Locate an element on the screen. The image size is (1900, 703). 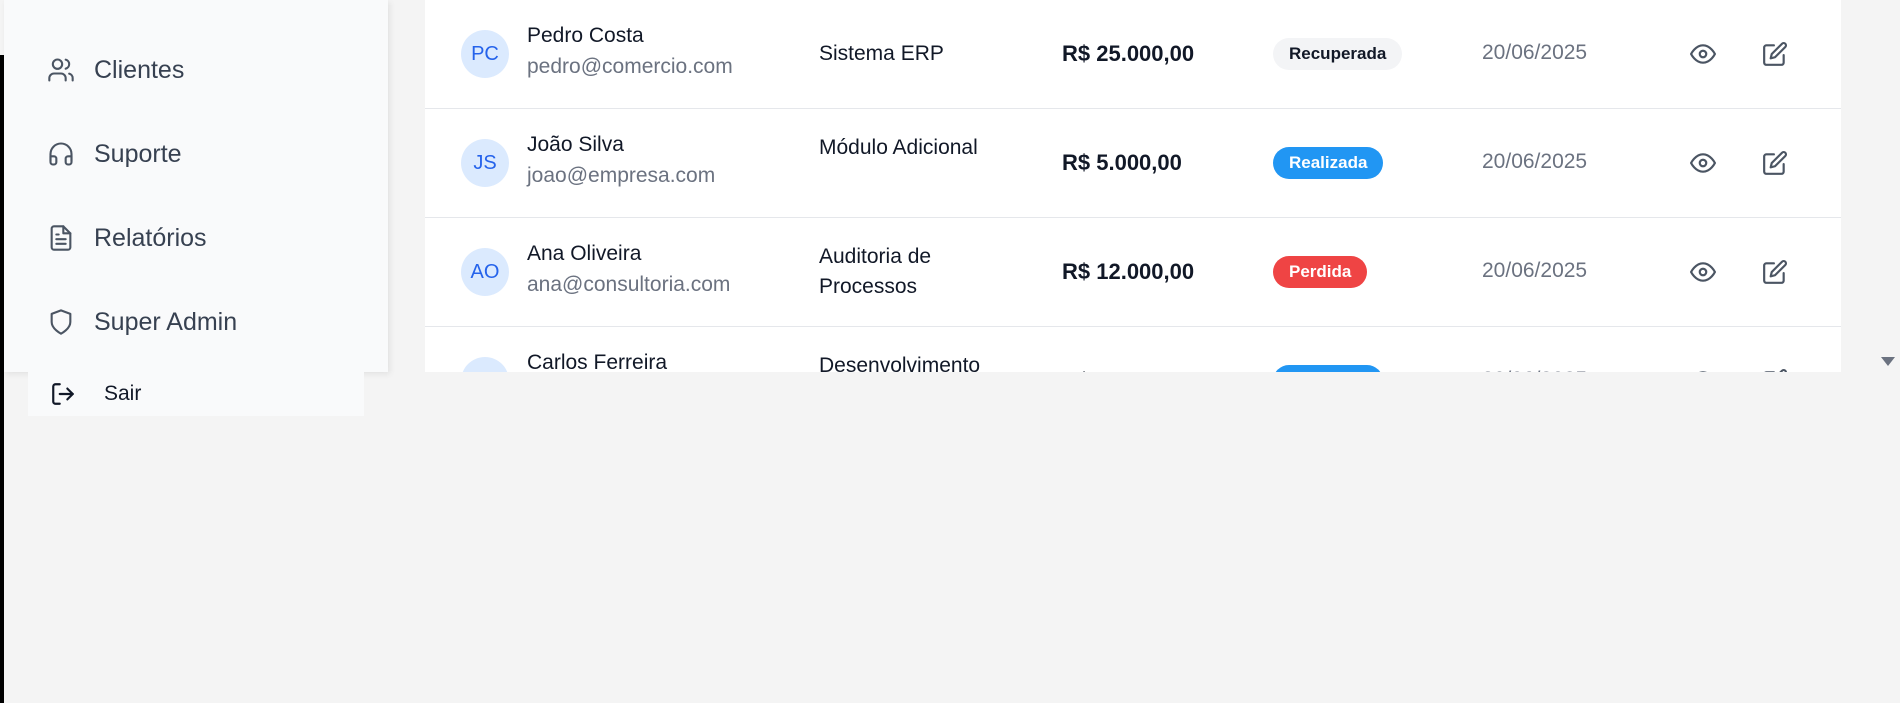
customer-name: Pedro Costa is located at coordinates (585, 35).